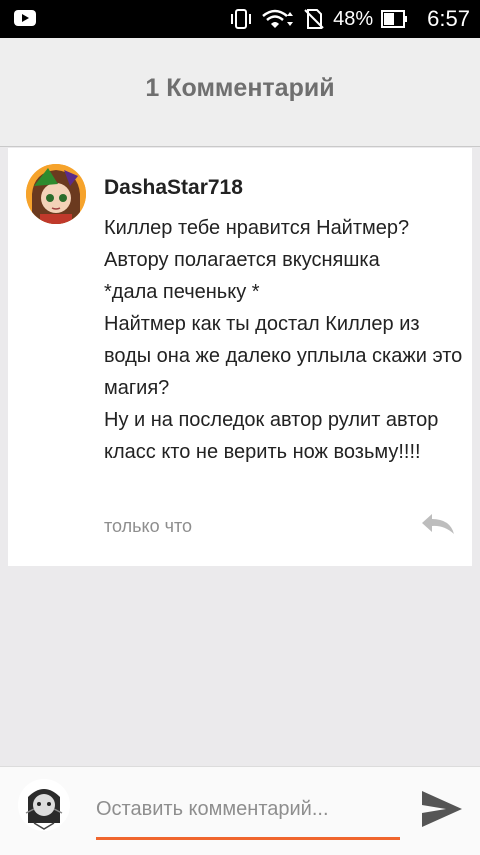 This screenshot has width=480, height=855. What do you see at coordinates (25, 18) in the screenshot?
I see `youtube-icon` at bounding box center [25, 18].